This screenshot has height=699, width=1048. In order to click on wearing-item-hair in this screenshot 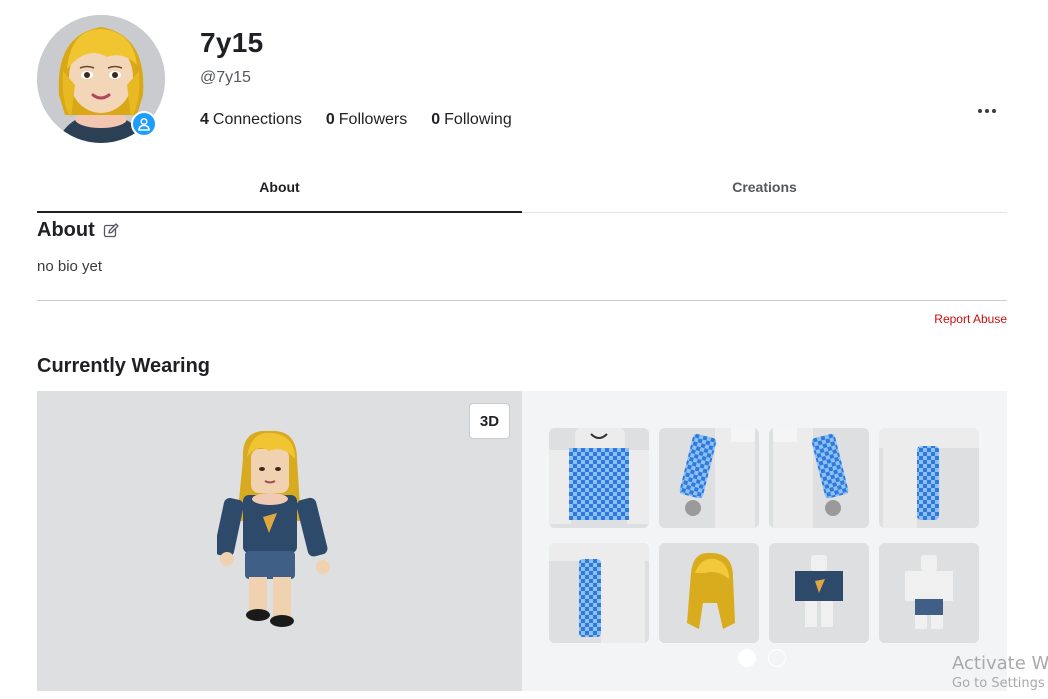, I will do `click(709, 593)`.